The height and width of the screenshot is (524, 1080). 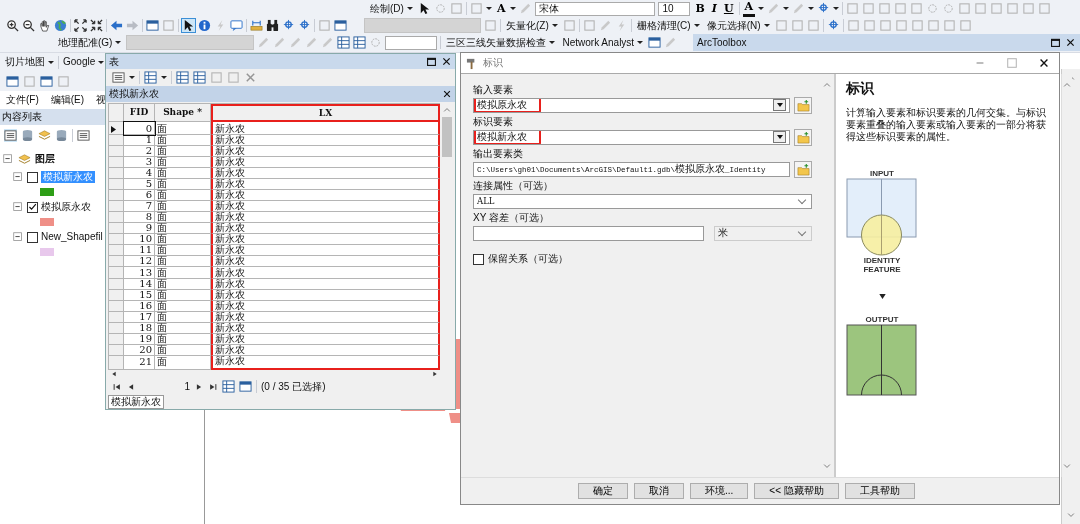 What do you see at coordinates (245, 386) in the screenshot?
I see `show-selected-records-icon` at bounding box center [245, 386].